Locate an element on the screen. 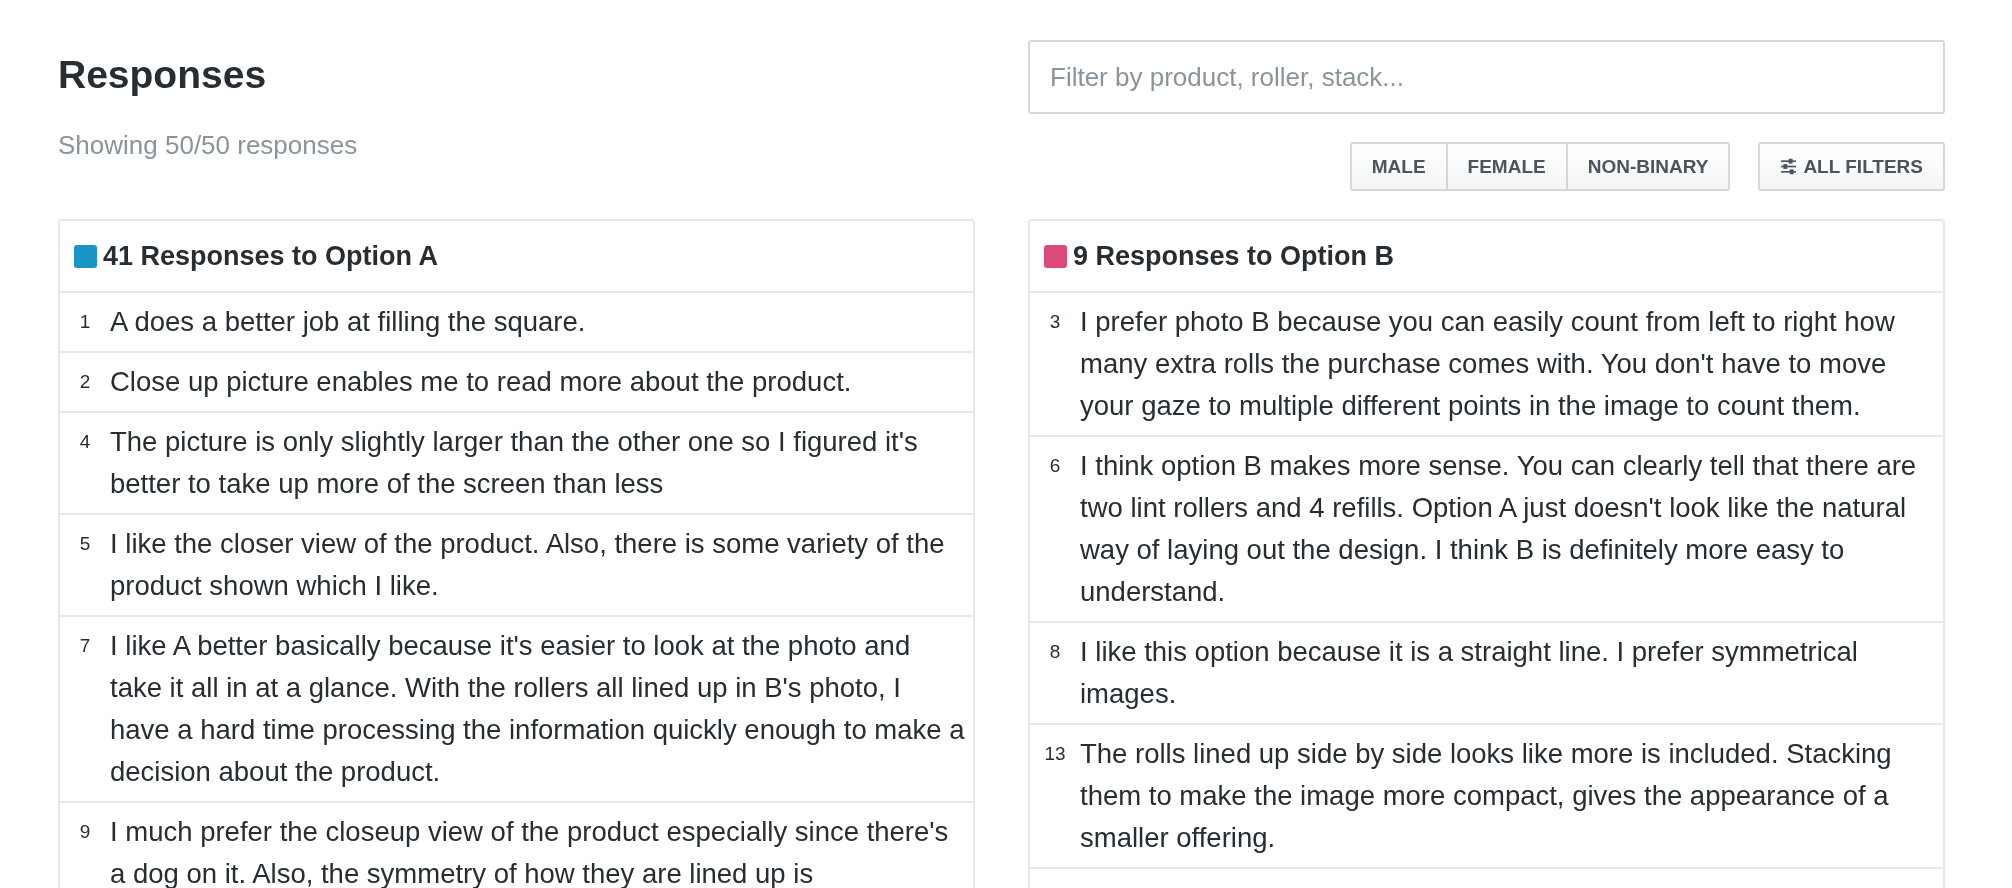 The width and height of the screenshot is (2012, 888). response-number: 3 is located at coordinates (1055, 322).